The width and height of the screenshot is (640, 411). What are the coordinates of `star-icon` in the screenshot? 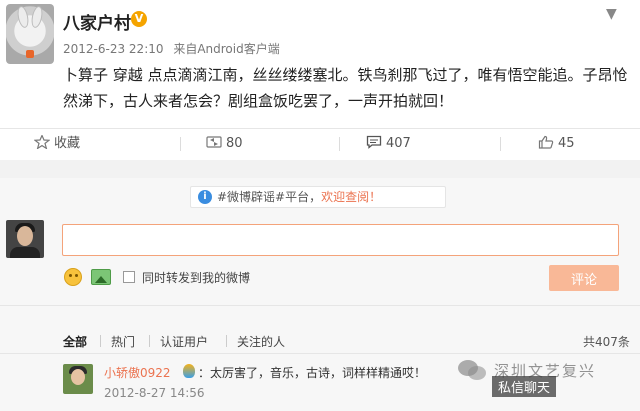 It's located at (42, 140).